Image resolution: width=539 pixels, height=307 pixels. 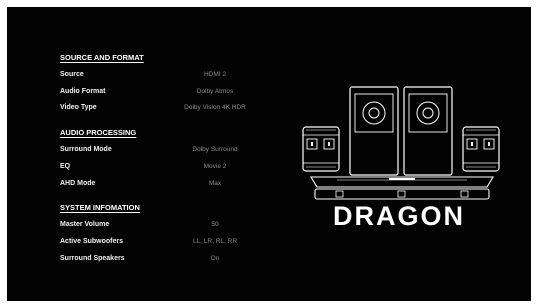 What do you see at coordinates (215, 107) in the screenshot?
I see `video-type-value: Dolby Vision 4K HDR` at bounding box center [215, 107].